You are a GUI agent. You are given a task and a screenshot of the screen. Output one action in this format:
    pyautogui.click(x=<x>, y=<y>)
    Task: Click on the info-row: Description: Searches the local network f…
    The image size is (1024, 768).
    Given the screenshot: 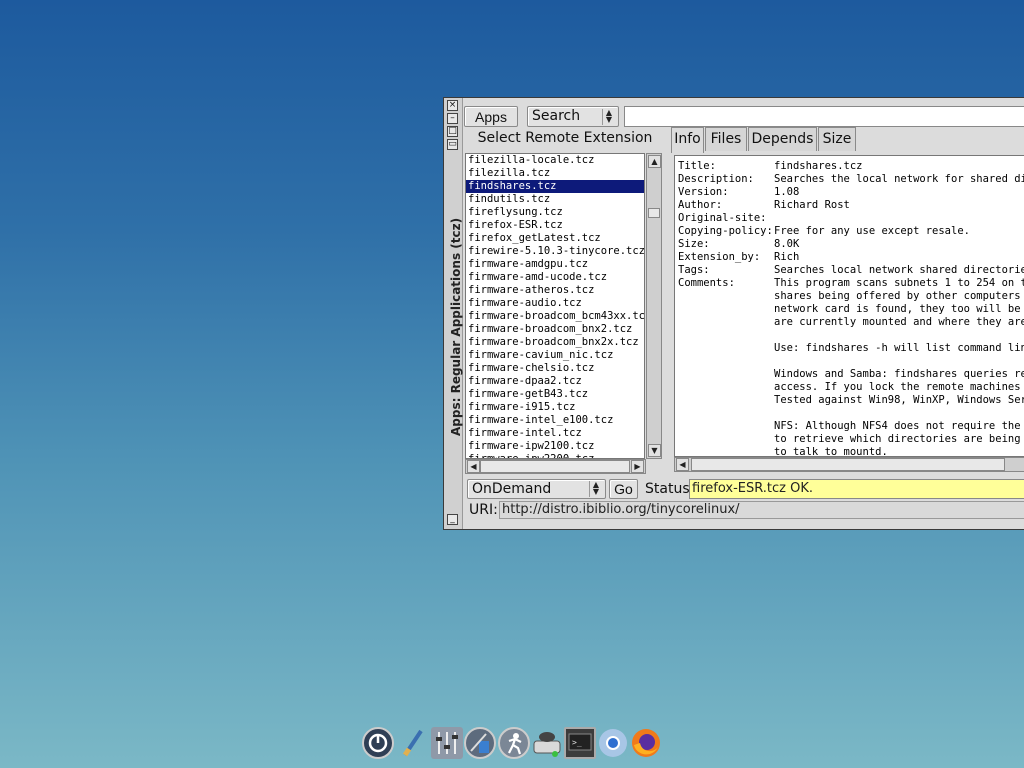 What is the action you would take?
    pyautogui.click(x=849, y=179)
    